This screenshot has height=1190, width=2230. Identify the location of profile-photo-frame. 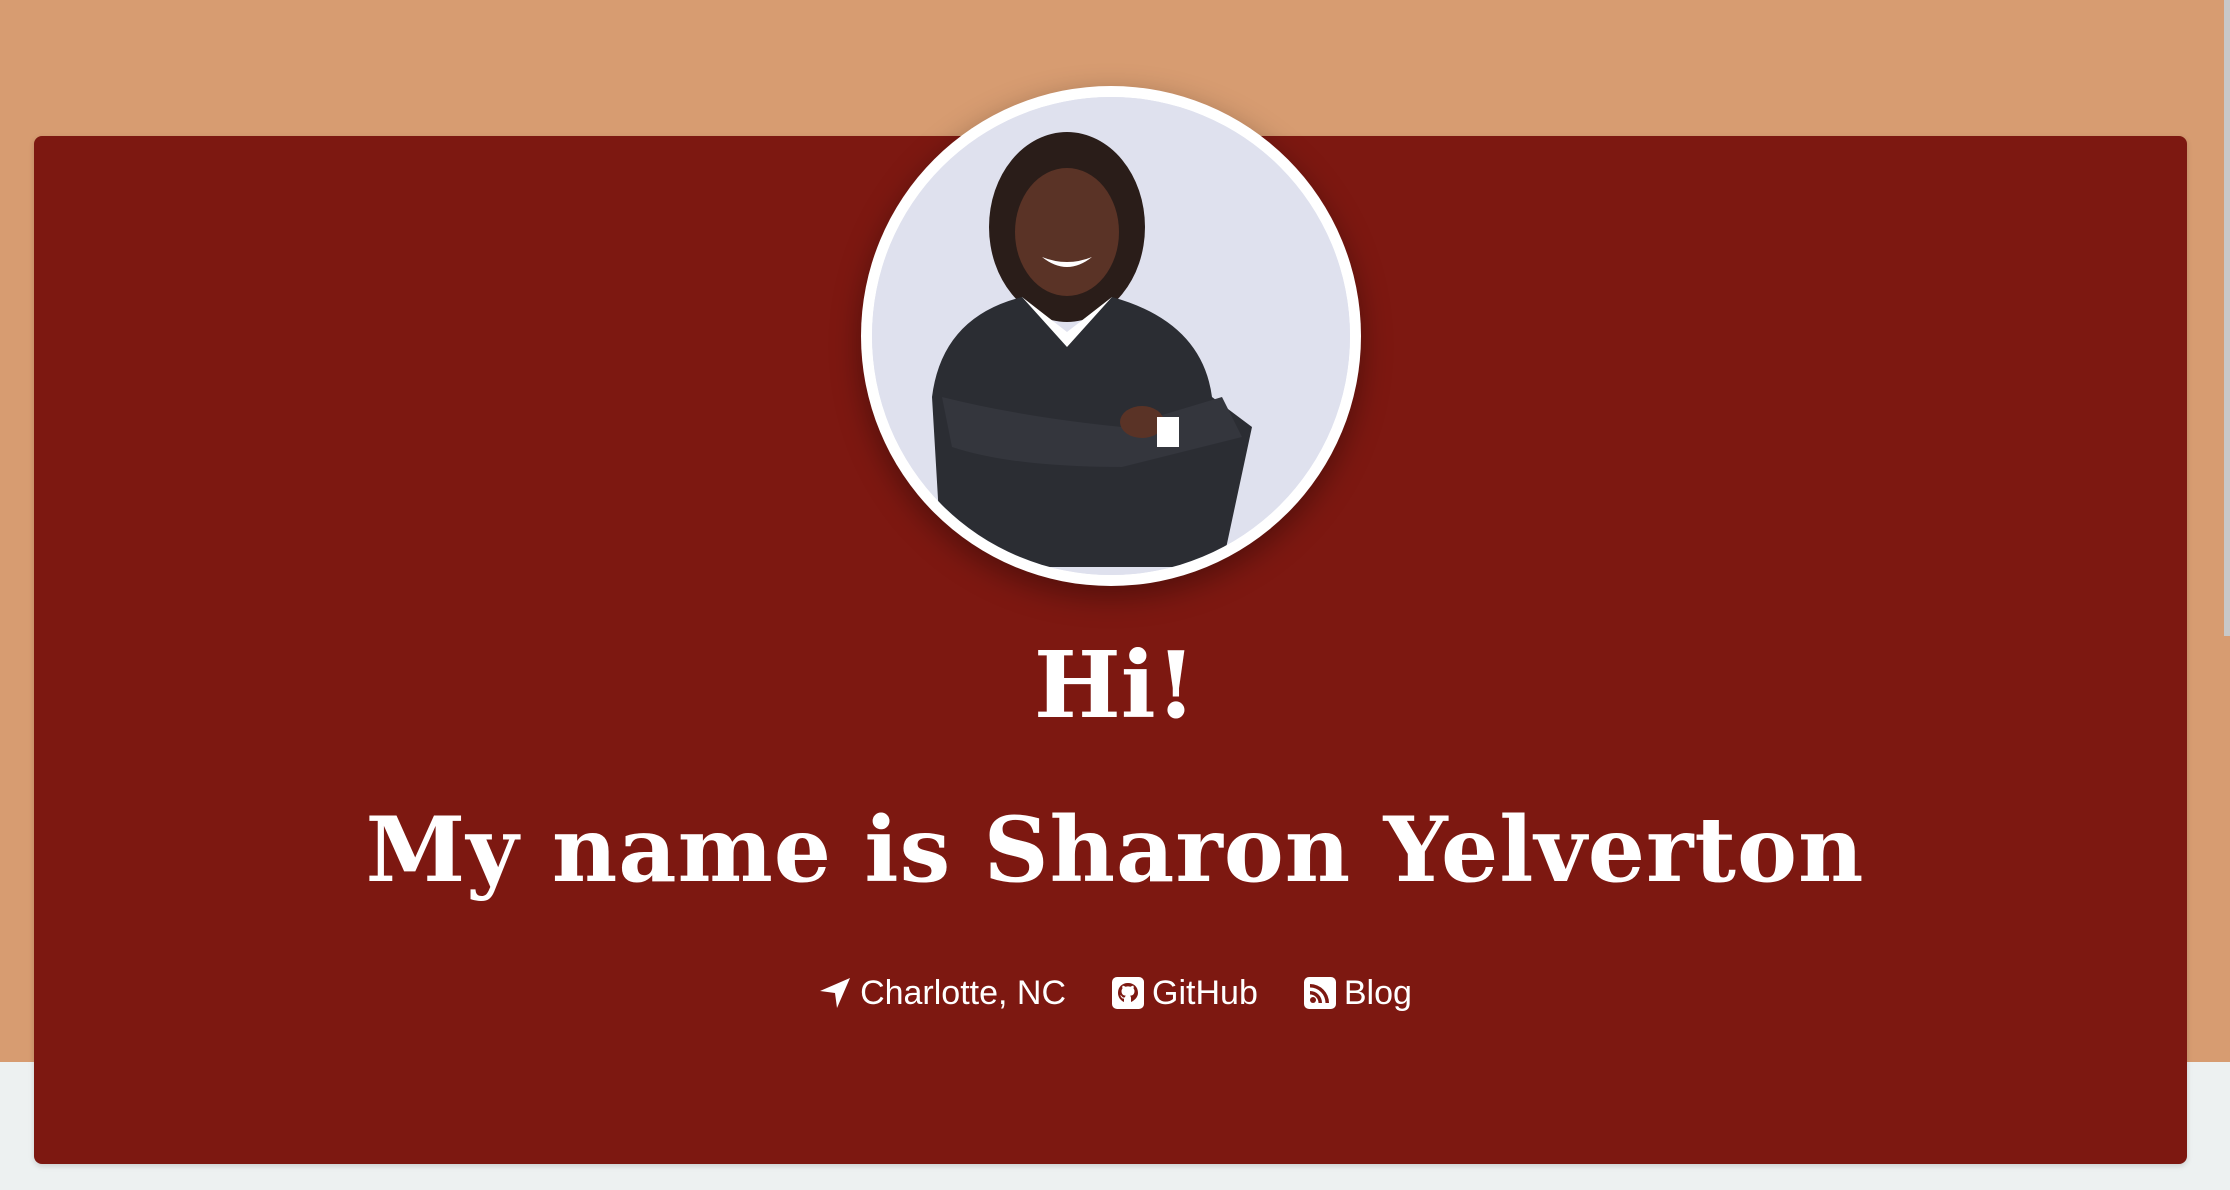
(1111, 336).